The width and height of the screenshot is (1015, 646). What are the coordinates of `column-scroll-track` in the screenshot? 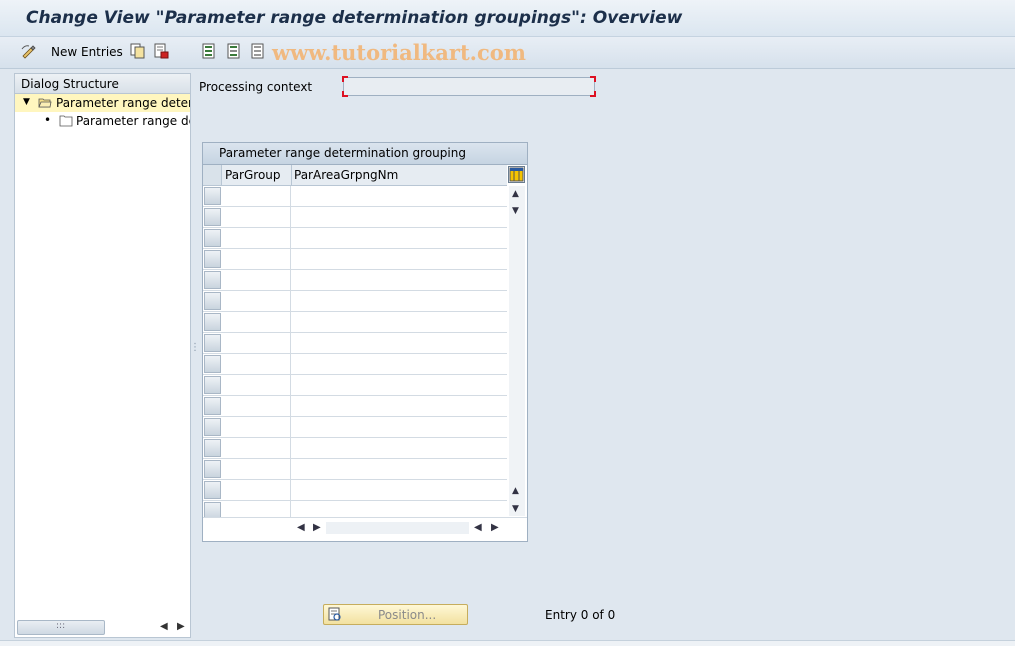 It's located at (397, 528).